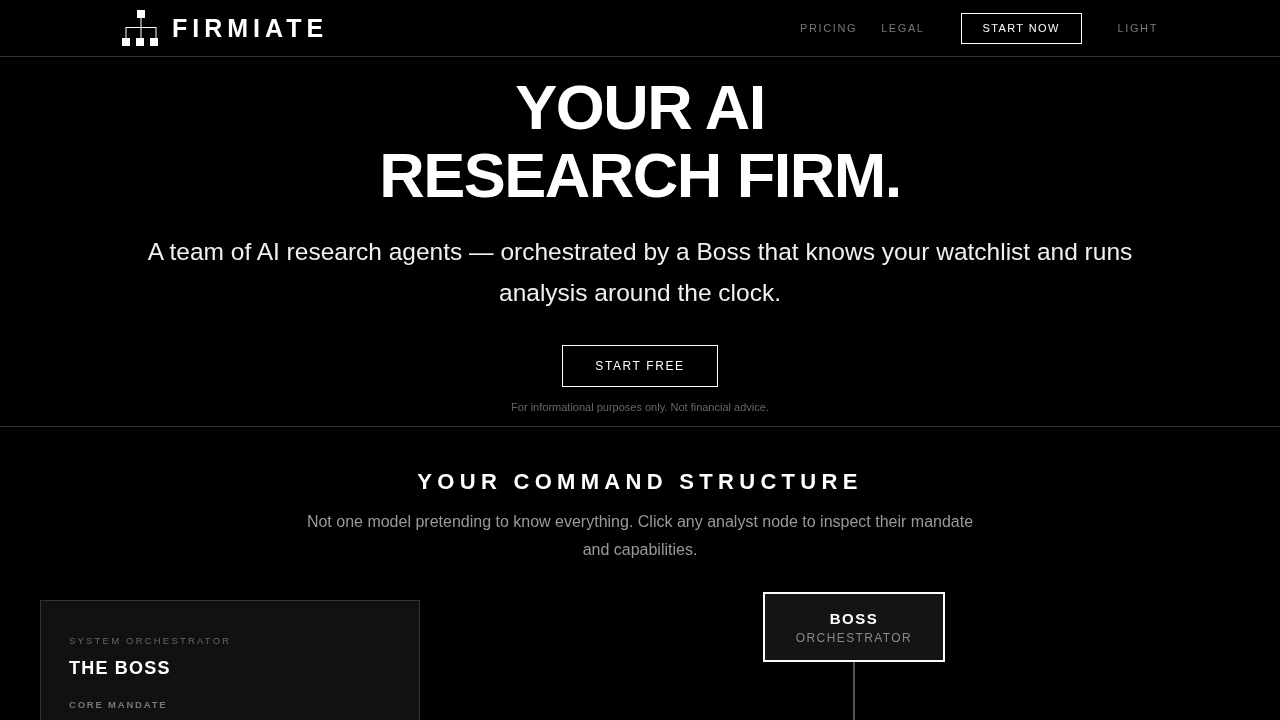  Describe the element at coordinates (640, 482) in the screenshot. I see `section-title: YOUR COMMAND STRUCTURE` at that location.